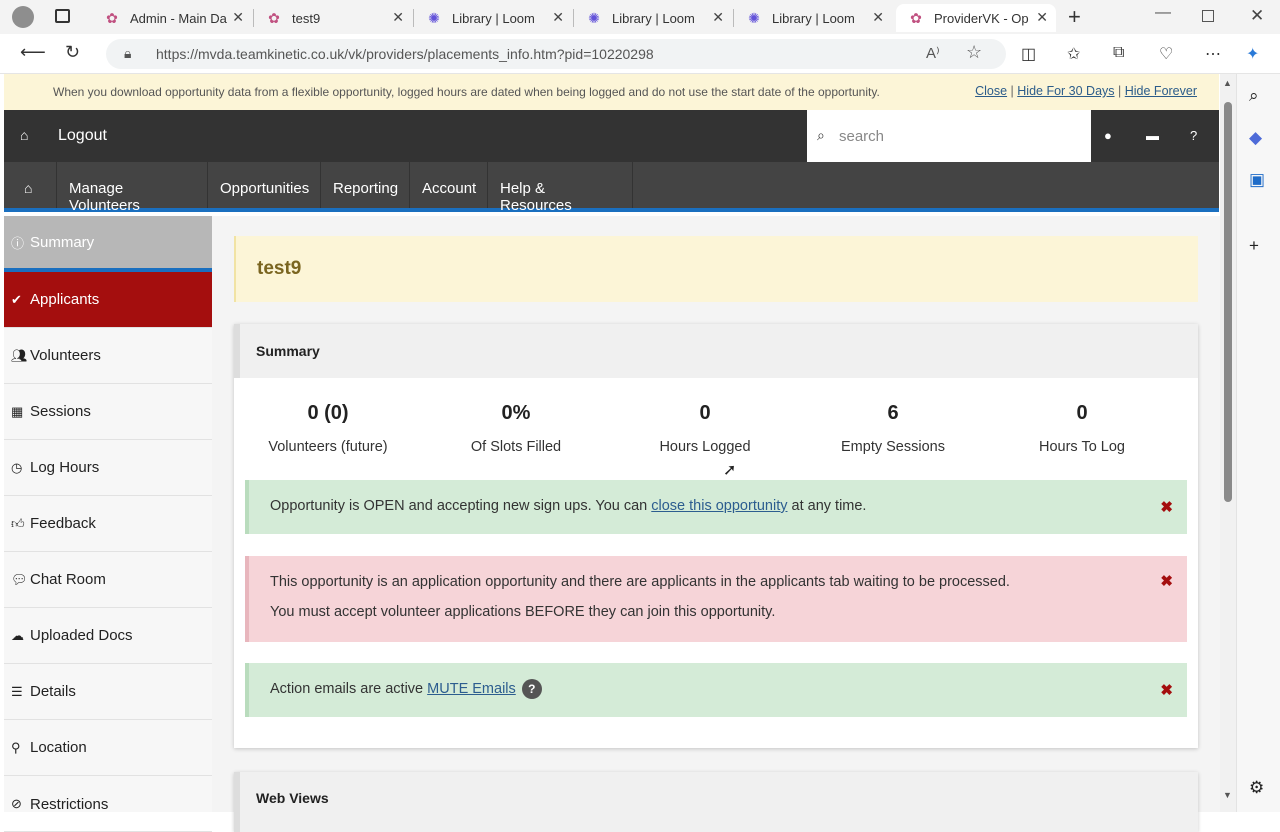  What do you see at coordinates (716, 351) in the screenshot?
I see `summary-heading: Summary` at bounding box center [716, 351].